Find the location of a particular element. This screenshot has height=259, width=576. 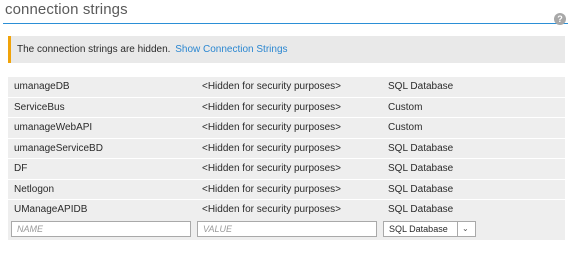

type-select: SQL Database ⌄ is located at coordinates (429, 229).